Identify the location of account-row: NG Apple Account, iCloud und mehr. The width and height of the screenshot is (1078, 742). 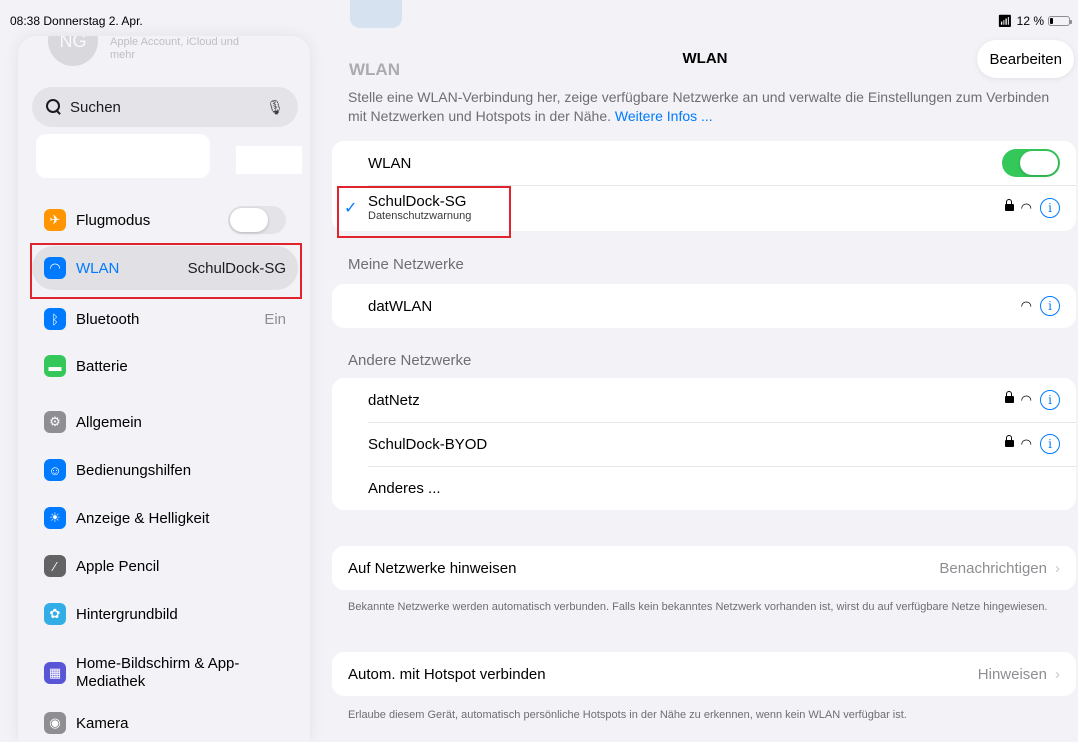
(168, 56).